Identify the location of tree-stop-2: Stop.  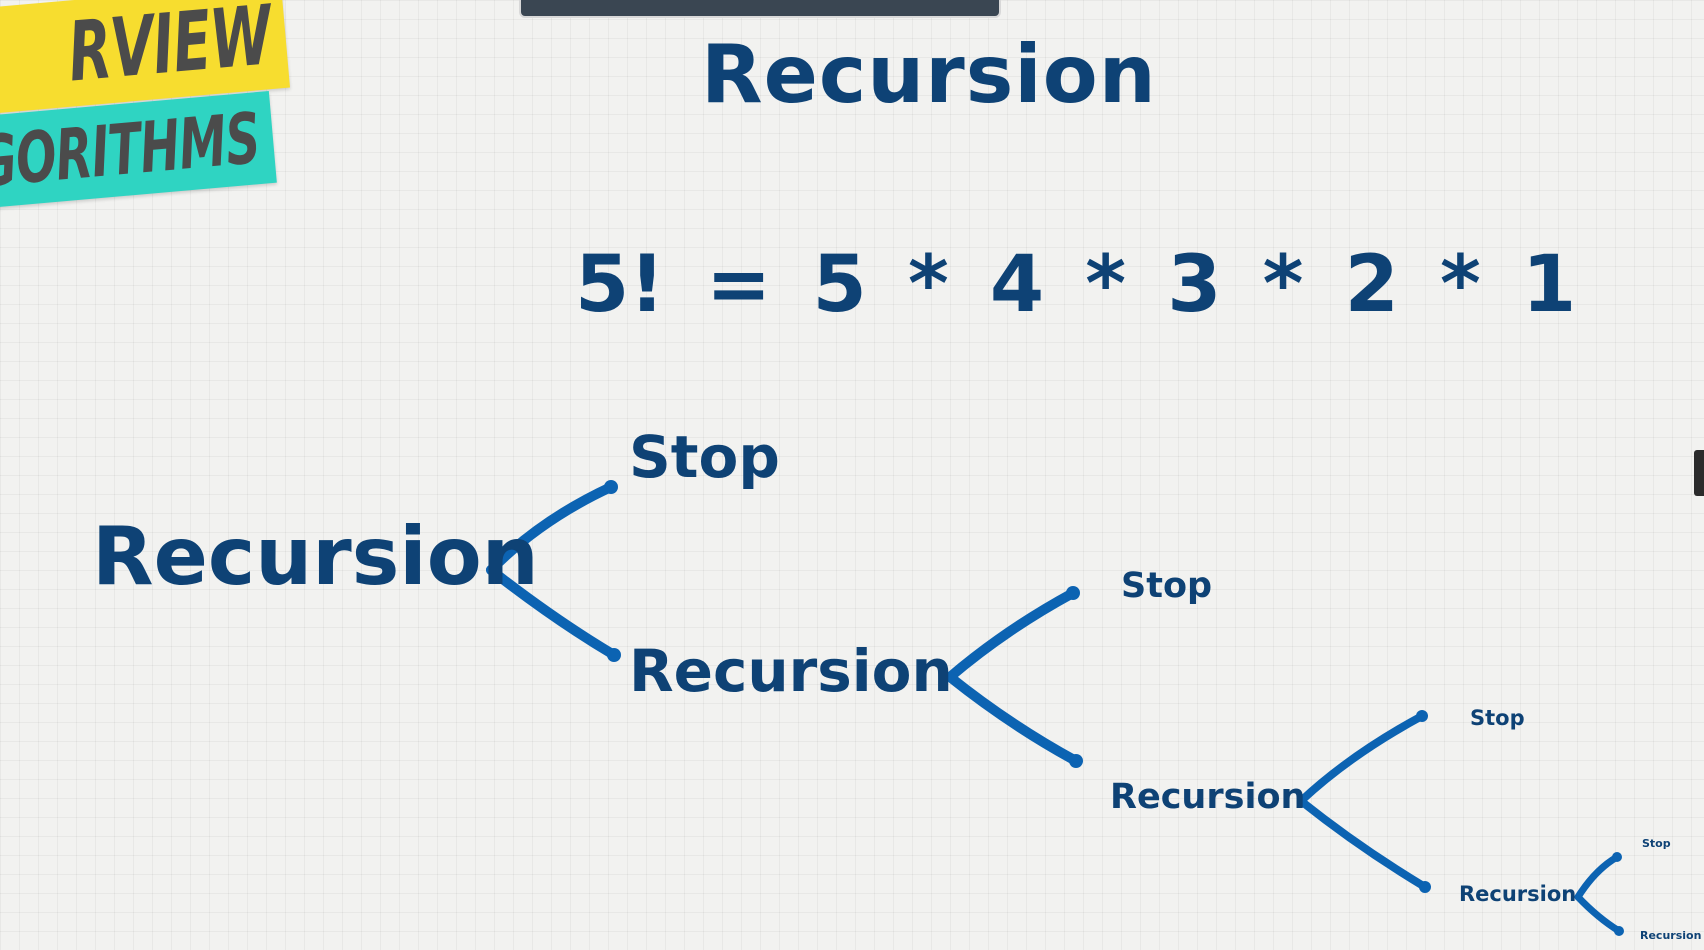
(1167, 586).